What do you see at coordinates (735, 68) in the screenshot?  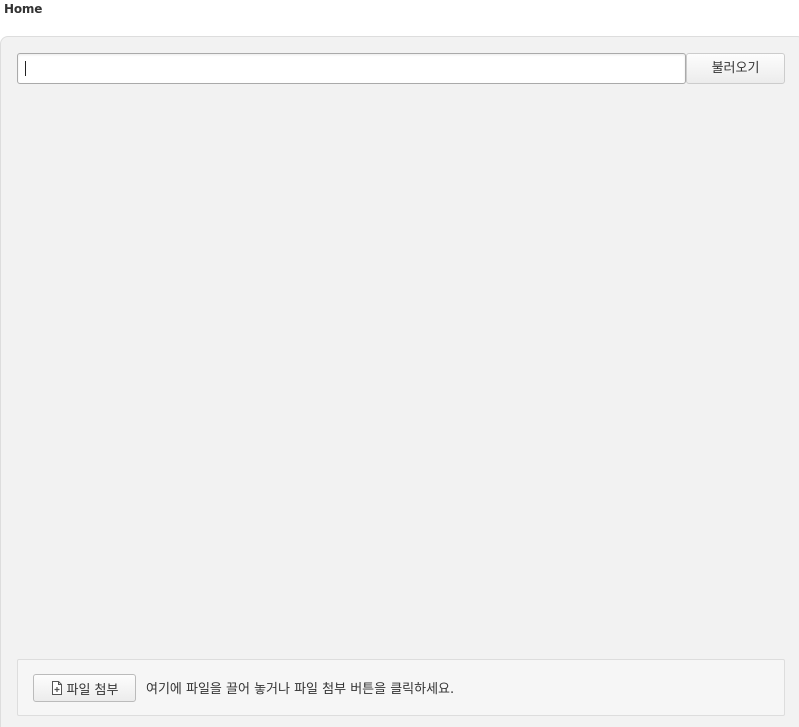 I see `load-button: 불러오기` at bounding box center [735, 68].